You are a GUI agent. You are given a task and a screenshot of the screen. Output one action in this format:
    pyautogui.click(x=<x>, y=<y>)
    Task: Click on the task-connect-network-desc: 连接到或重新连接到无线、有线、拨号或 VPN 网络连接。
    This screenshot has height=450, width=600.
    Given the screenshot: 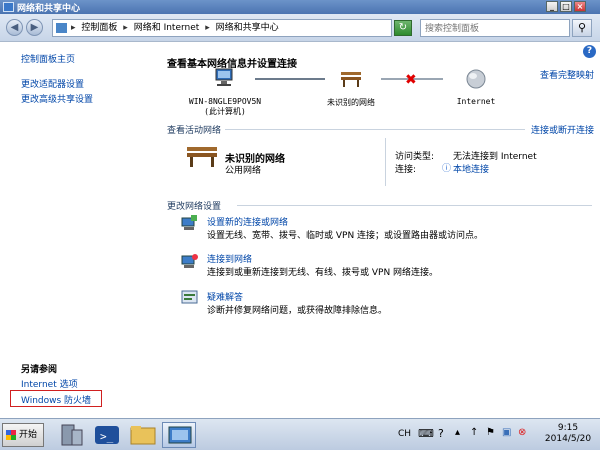 What is the action you would take?
    pyautogui.click(x=323, y=273)
    